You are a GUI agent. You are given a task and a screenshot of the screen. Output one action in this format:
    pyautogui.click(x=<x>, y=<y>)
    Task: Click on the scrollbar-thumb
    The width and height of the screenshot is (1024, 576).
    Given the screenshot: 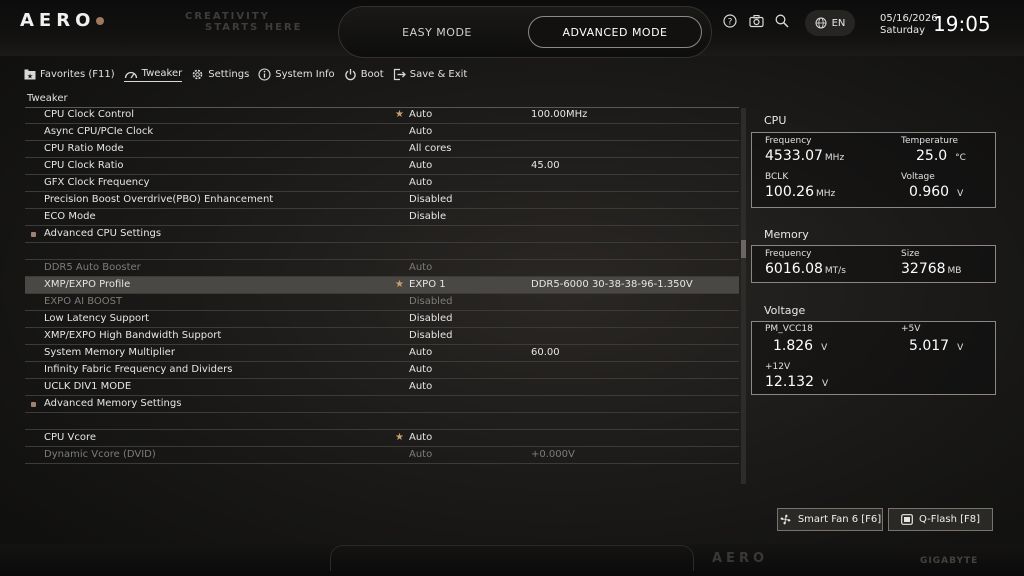 What is the action you would take?
    pyautogui.click(x=743, y=249)
    